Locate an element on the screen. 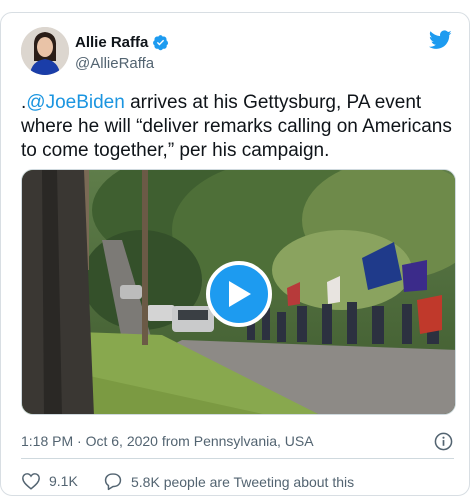 The image size is (476, 498). divider is located at coordinates (237, 458).